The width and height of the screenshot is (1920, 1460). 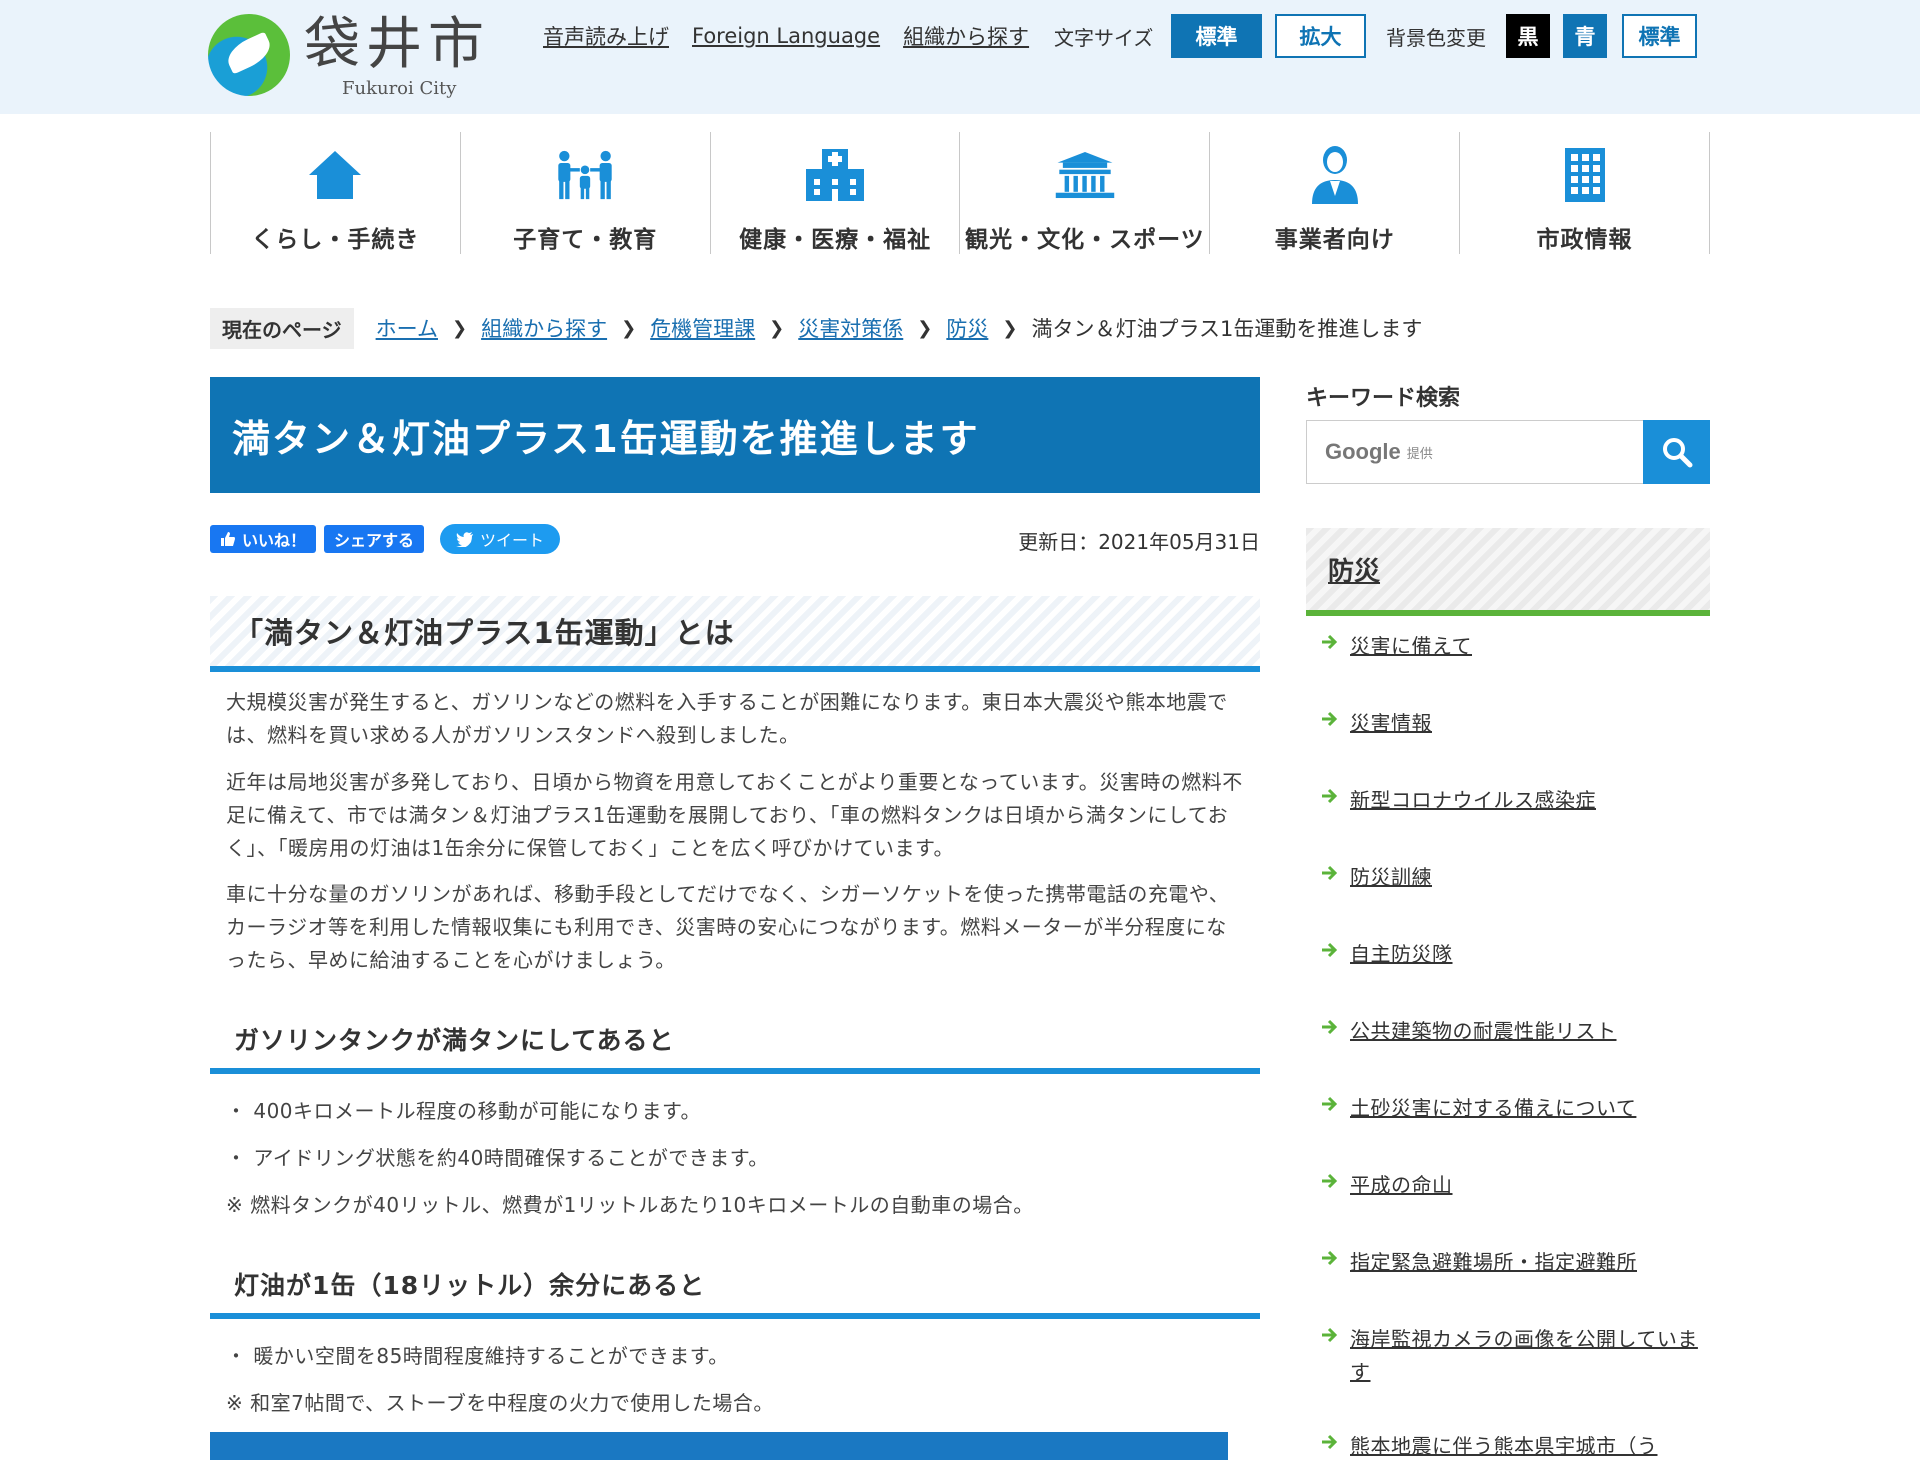 What do you see at coordinates (274, 540) in the screenshot?
I see `like-label: いいね！` at bounding box center [274, 540].